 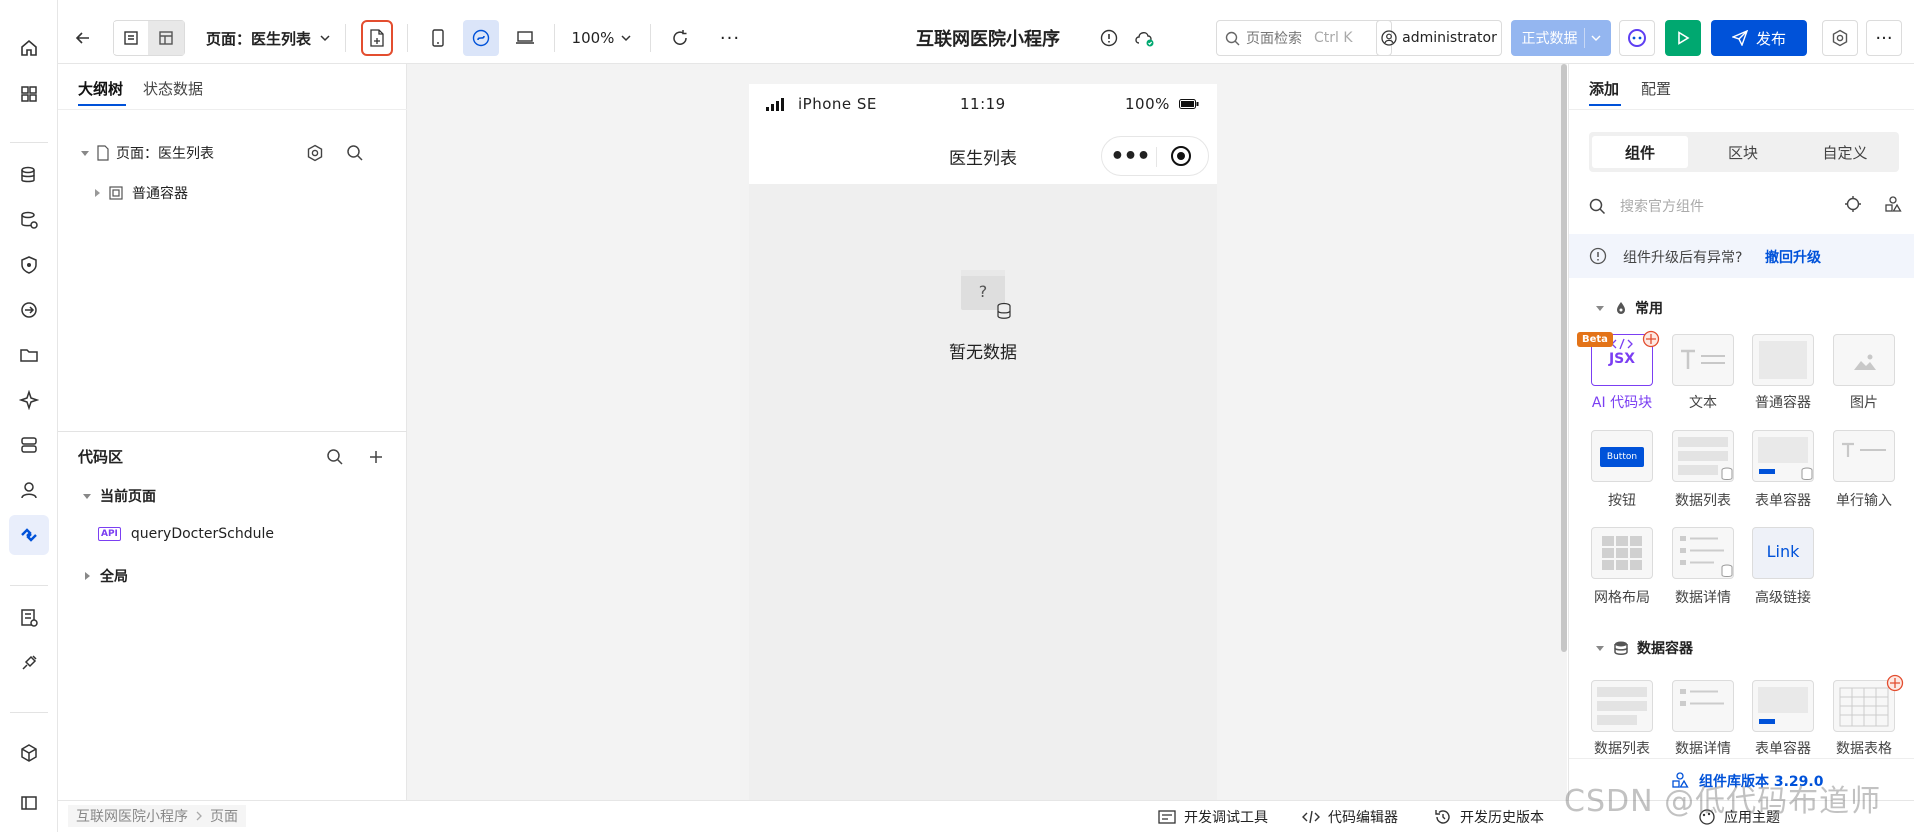 I want to click on seg-custom: 自定义, so click(x=1845, y=152).